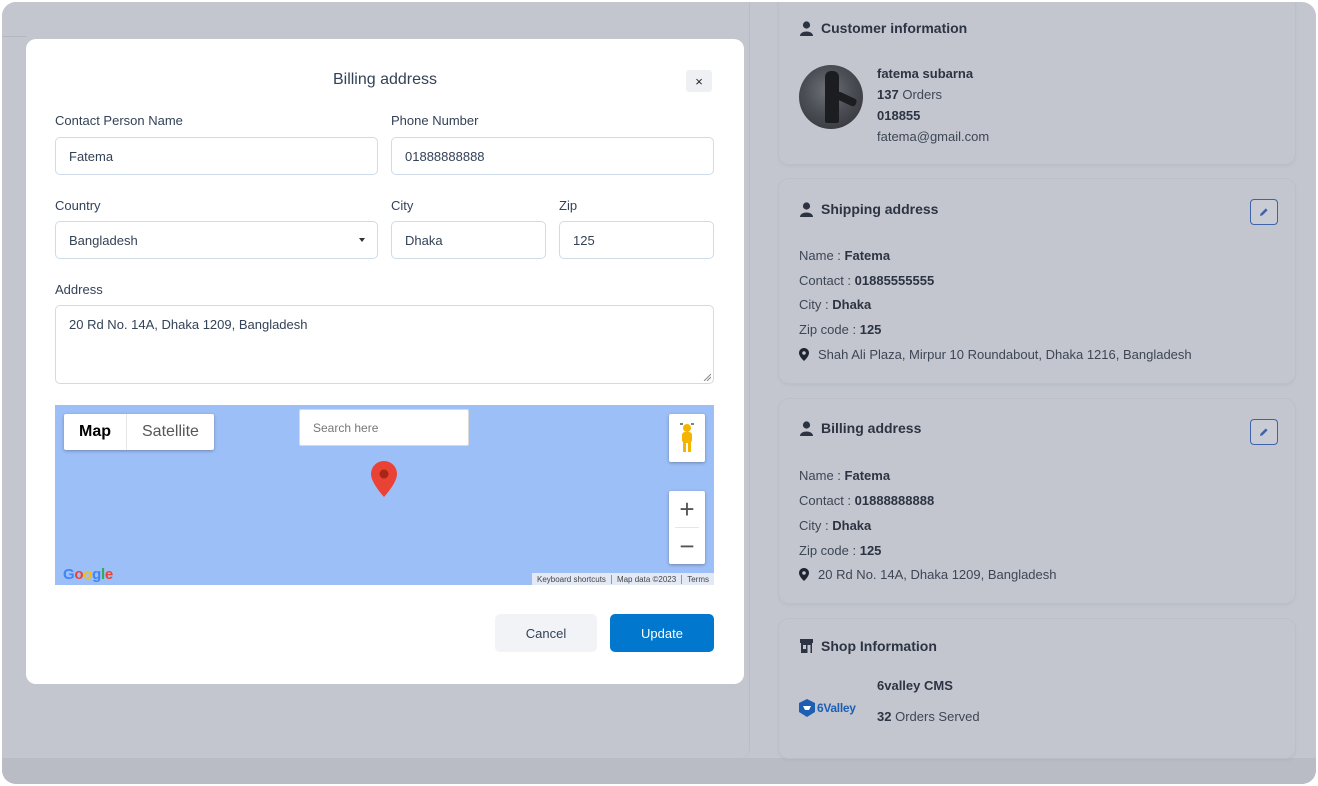  What do you see at coordinates (170, 432) in the screenshot?
I see `satellite-tab: Satellite` at bounding box center [170, 432].